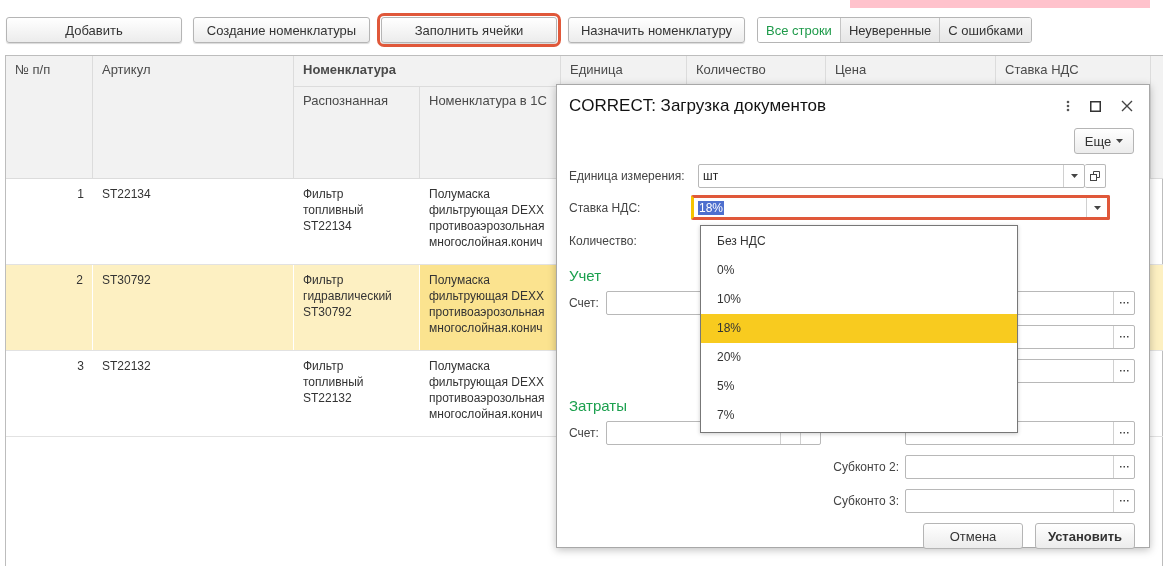 The height and width of the screenshot is (566, 1163). I want to click on dialog-button: Отмена, so click(973, 536).